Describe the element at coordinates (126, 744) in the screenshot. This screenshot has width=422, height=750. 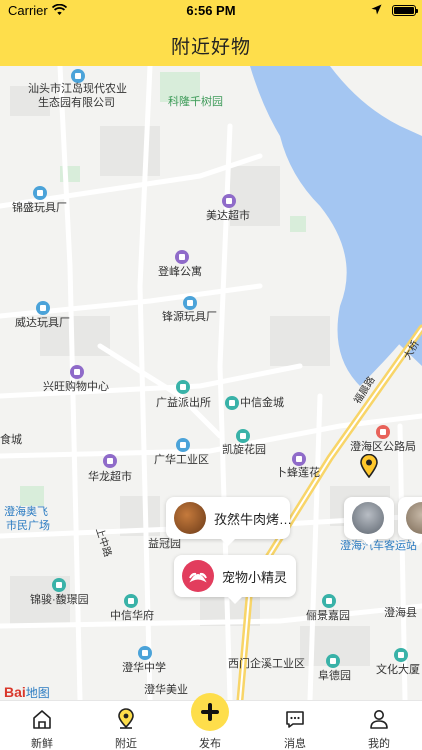
I see `tab-label: 附近` at that location.